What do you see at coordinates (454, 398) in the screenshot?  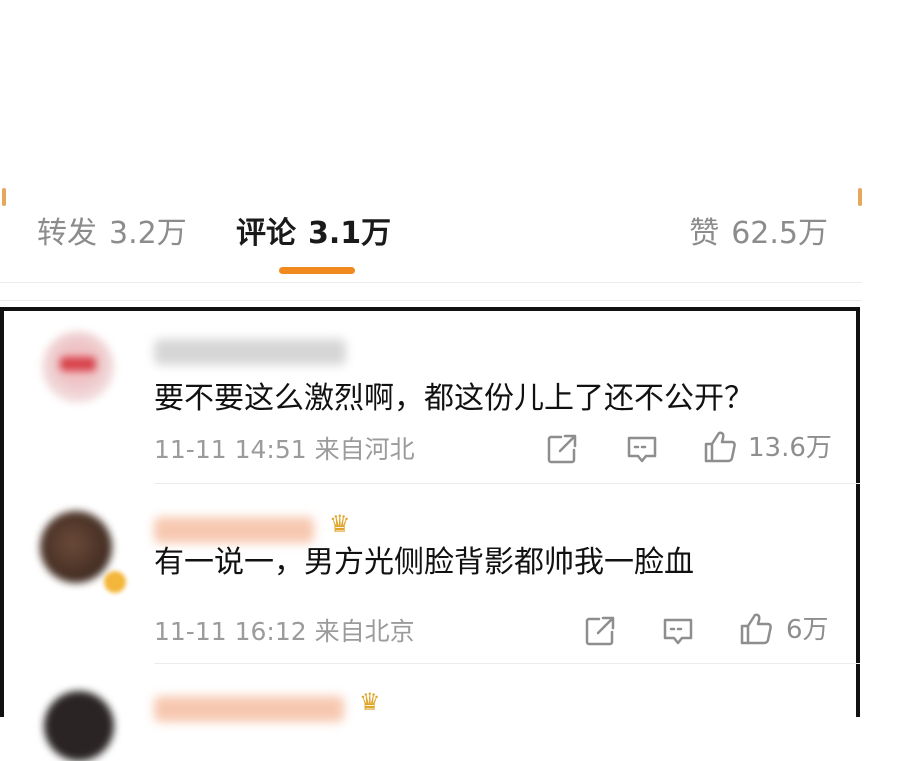 I see `comment-text: 要不要这么激烈啊，都这份儿上了还不公开？` at bounding box center [454, 398].